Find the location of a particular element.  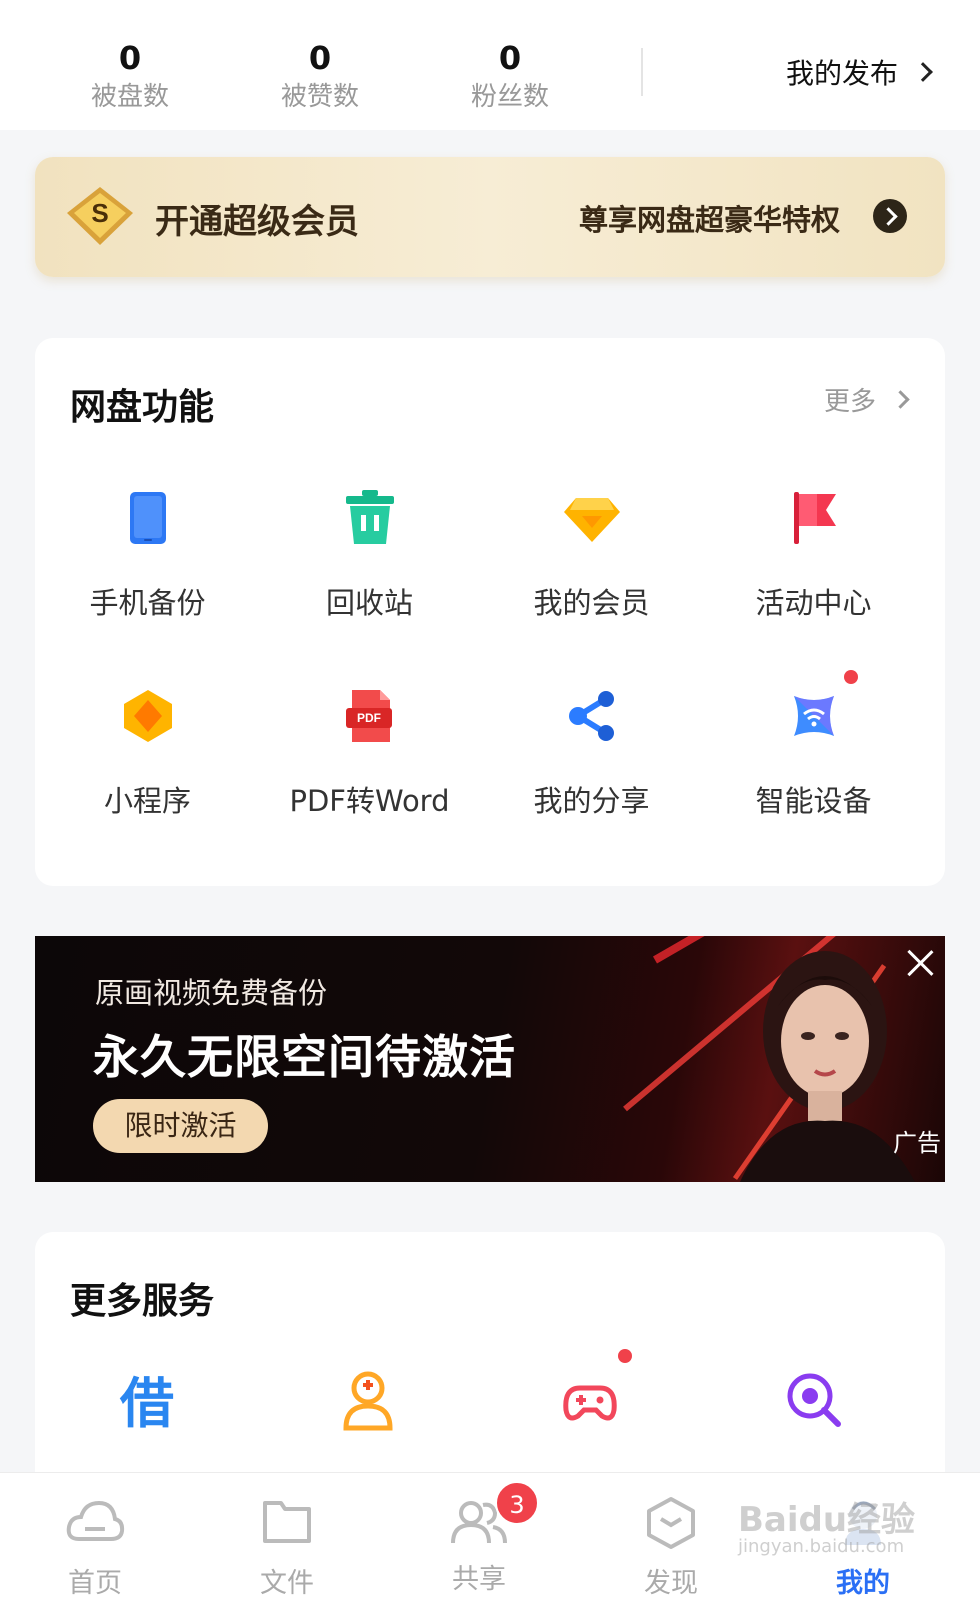

vip-subtitle: 尊享网盘超豪华特权 is located at coordinates (709, 220).